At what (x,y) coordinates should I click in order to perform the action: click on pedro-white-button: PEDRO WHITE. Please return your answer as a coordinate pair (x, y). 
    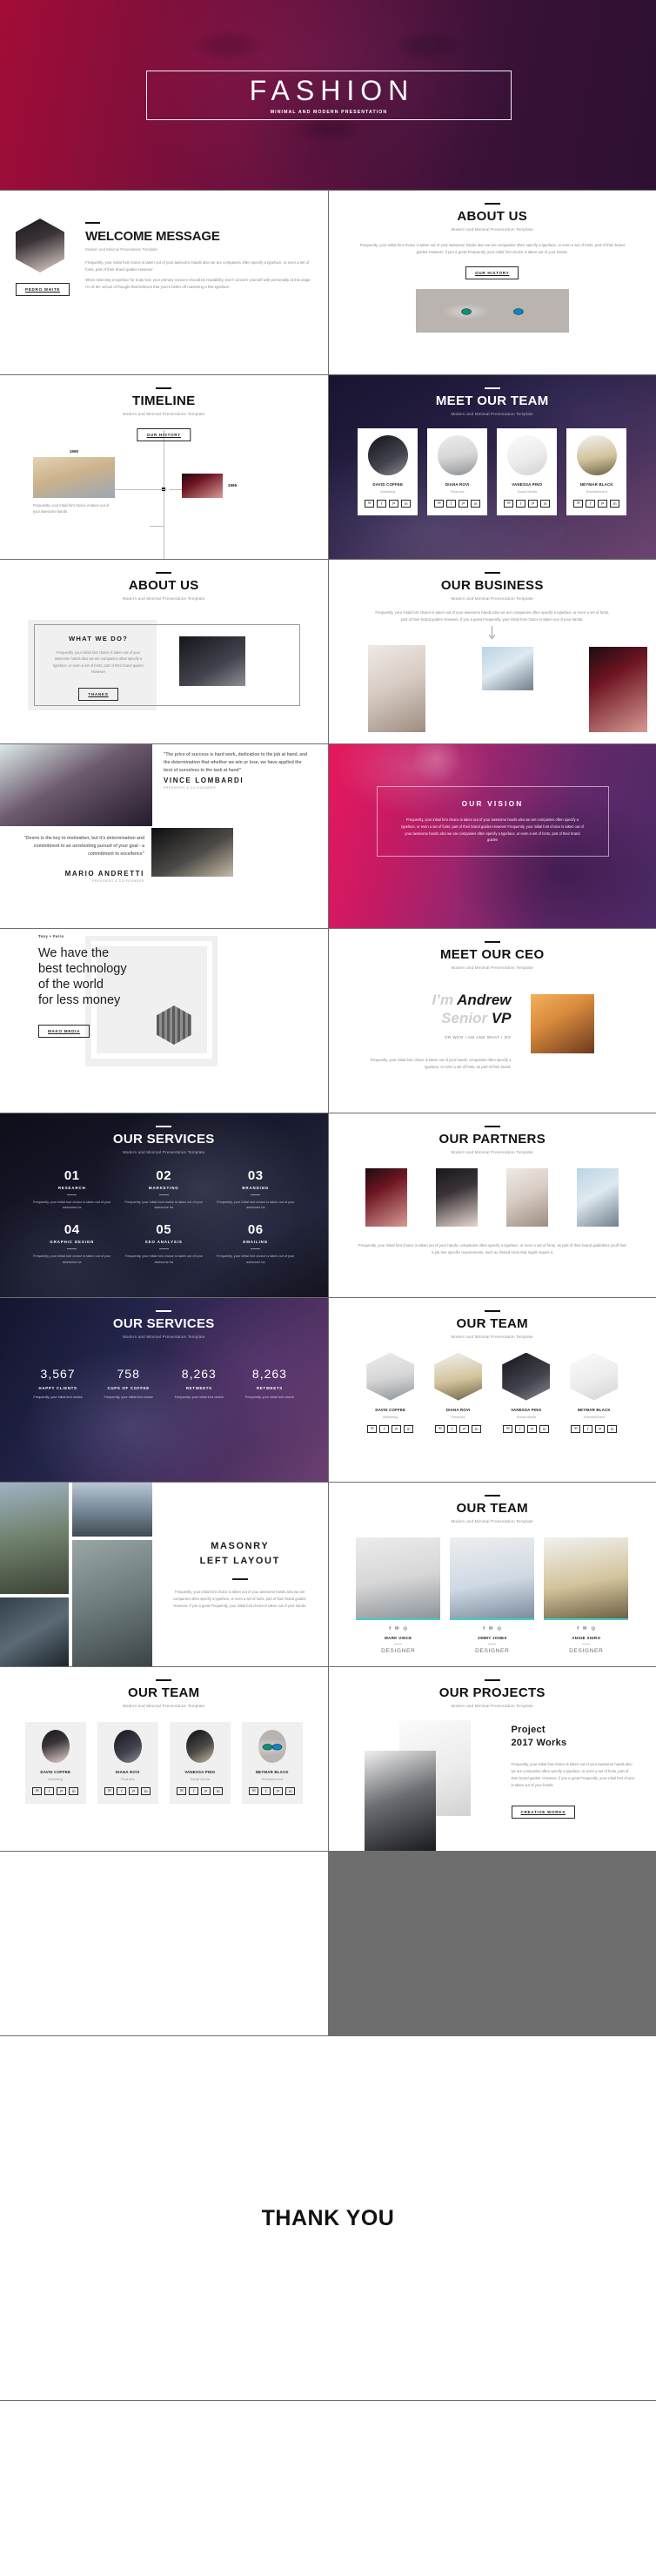
    Looking at the image, I should click on (43, 289).